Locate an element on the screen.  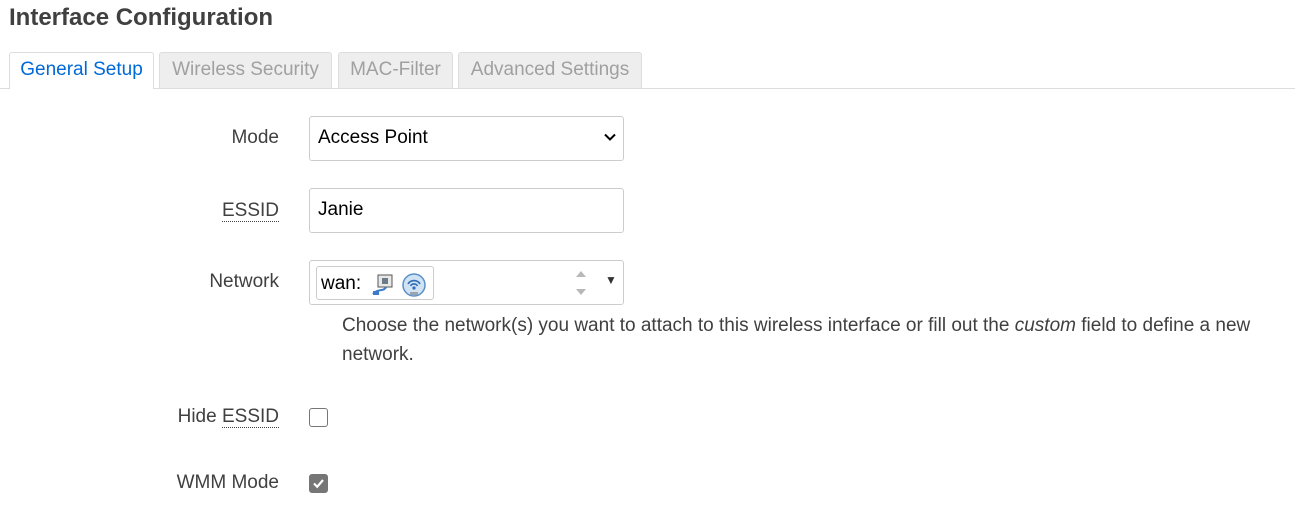
tab-general-setup: General Setup is located at coordinates (81, 70).